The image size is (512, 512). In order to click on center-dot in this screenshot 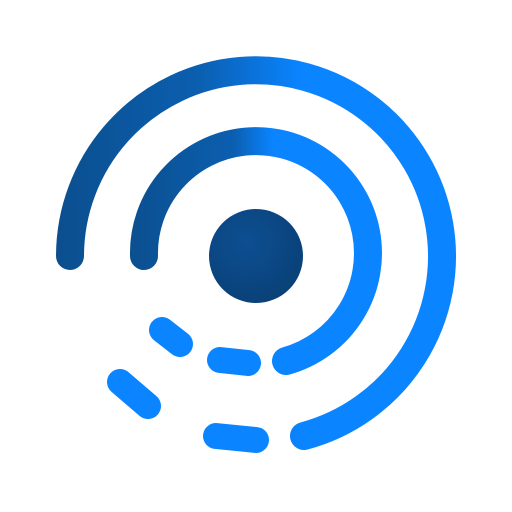, I will do `click(256, 256)`.